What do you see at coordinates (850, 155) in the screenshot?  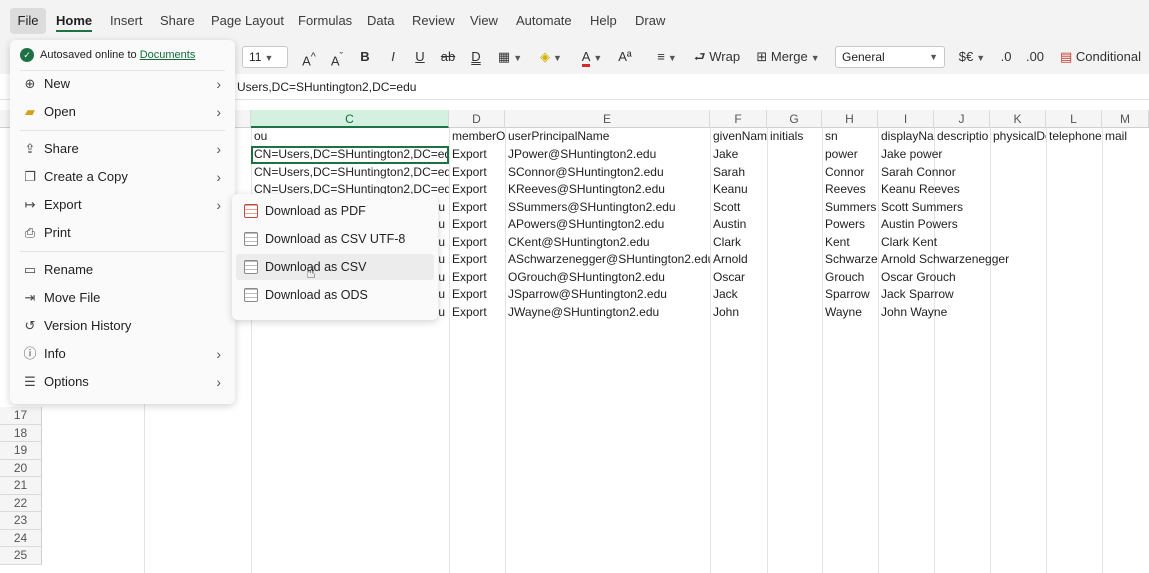 I see `cell-sn: power` at bounding box center [850, 155].